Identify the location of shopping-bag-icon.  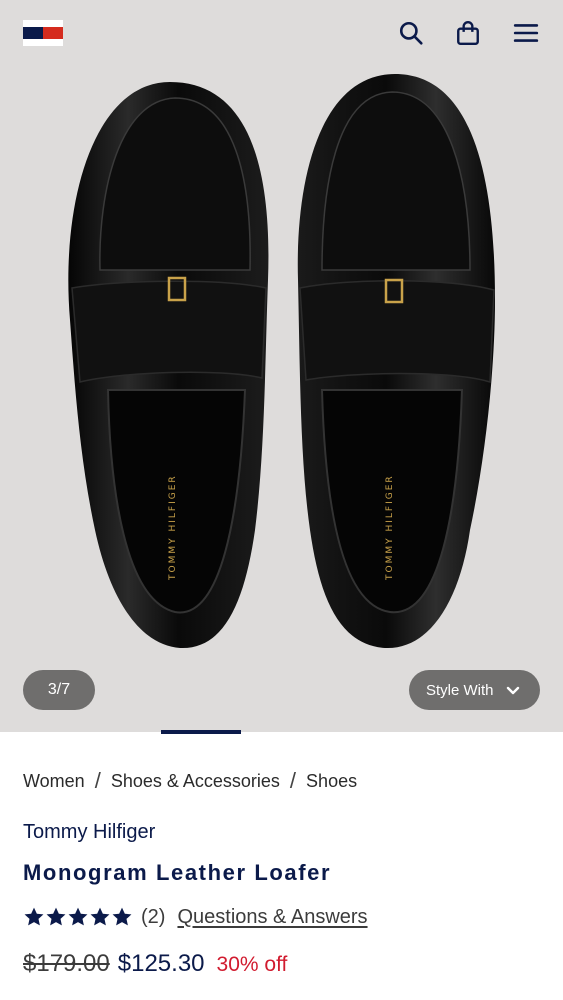
(468, 33).